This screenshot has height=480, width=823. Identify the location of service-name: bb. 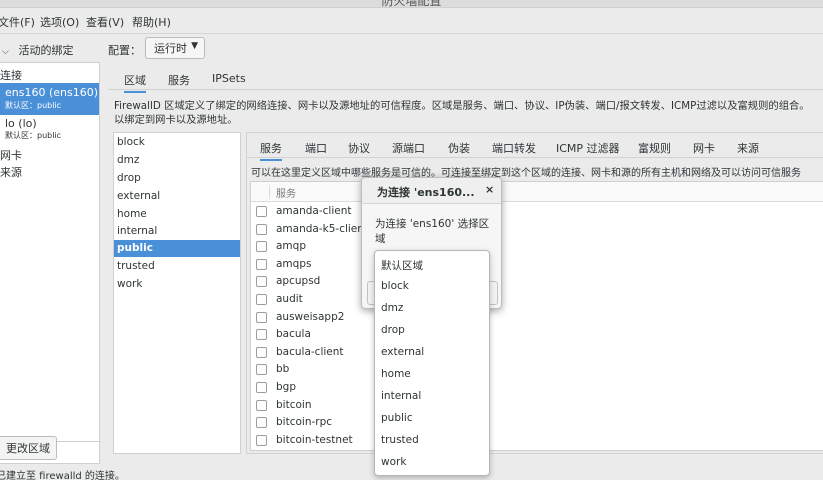
(283, 369).